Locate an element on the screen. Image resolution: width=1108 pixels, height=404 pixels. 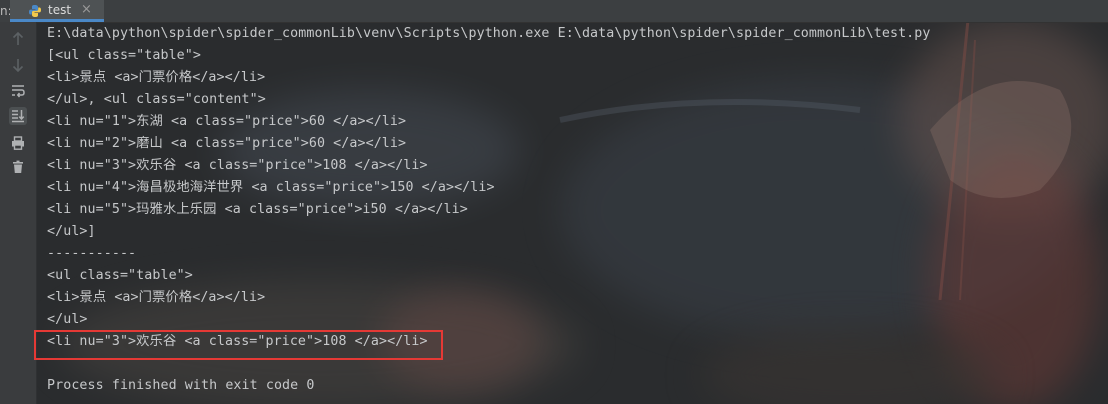
scroll-to-end-icon is located at coordinates (18, 116).